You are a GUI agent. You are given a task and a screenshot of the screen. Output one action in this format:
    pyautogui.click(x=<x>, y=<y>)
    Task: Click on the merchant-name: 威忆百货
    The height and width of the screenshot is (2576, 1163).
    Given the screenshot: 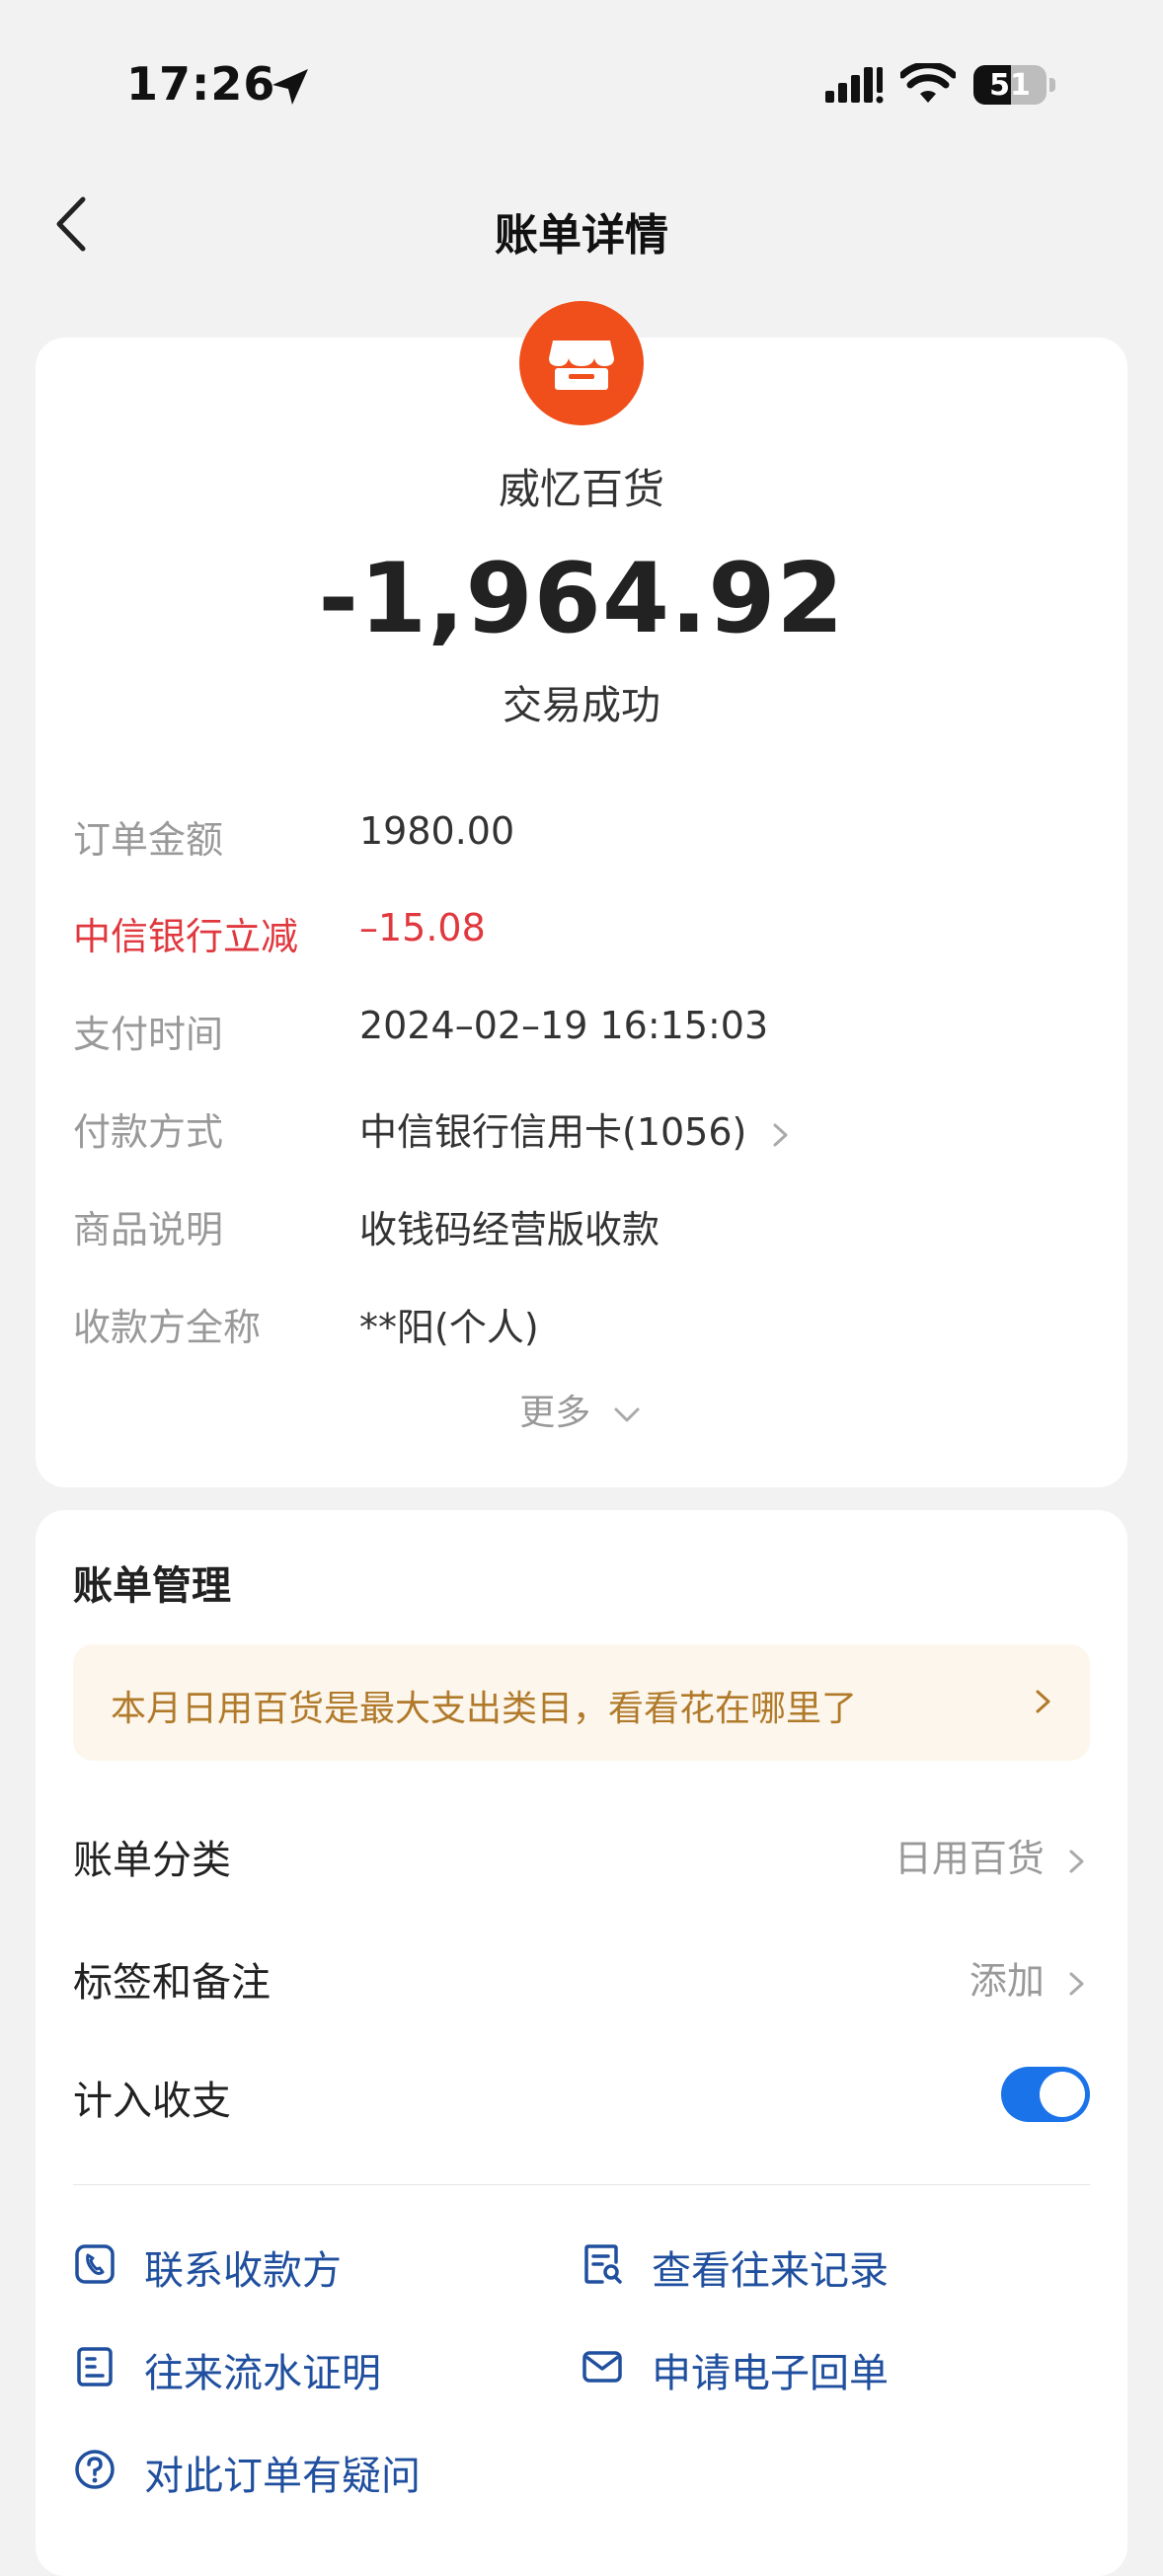 What is the action you would take?
    pyautogui.click(x=581, y=489)
    